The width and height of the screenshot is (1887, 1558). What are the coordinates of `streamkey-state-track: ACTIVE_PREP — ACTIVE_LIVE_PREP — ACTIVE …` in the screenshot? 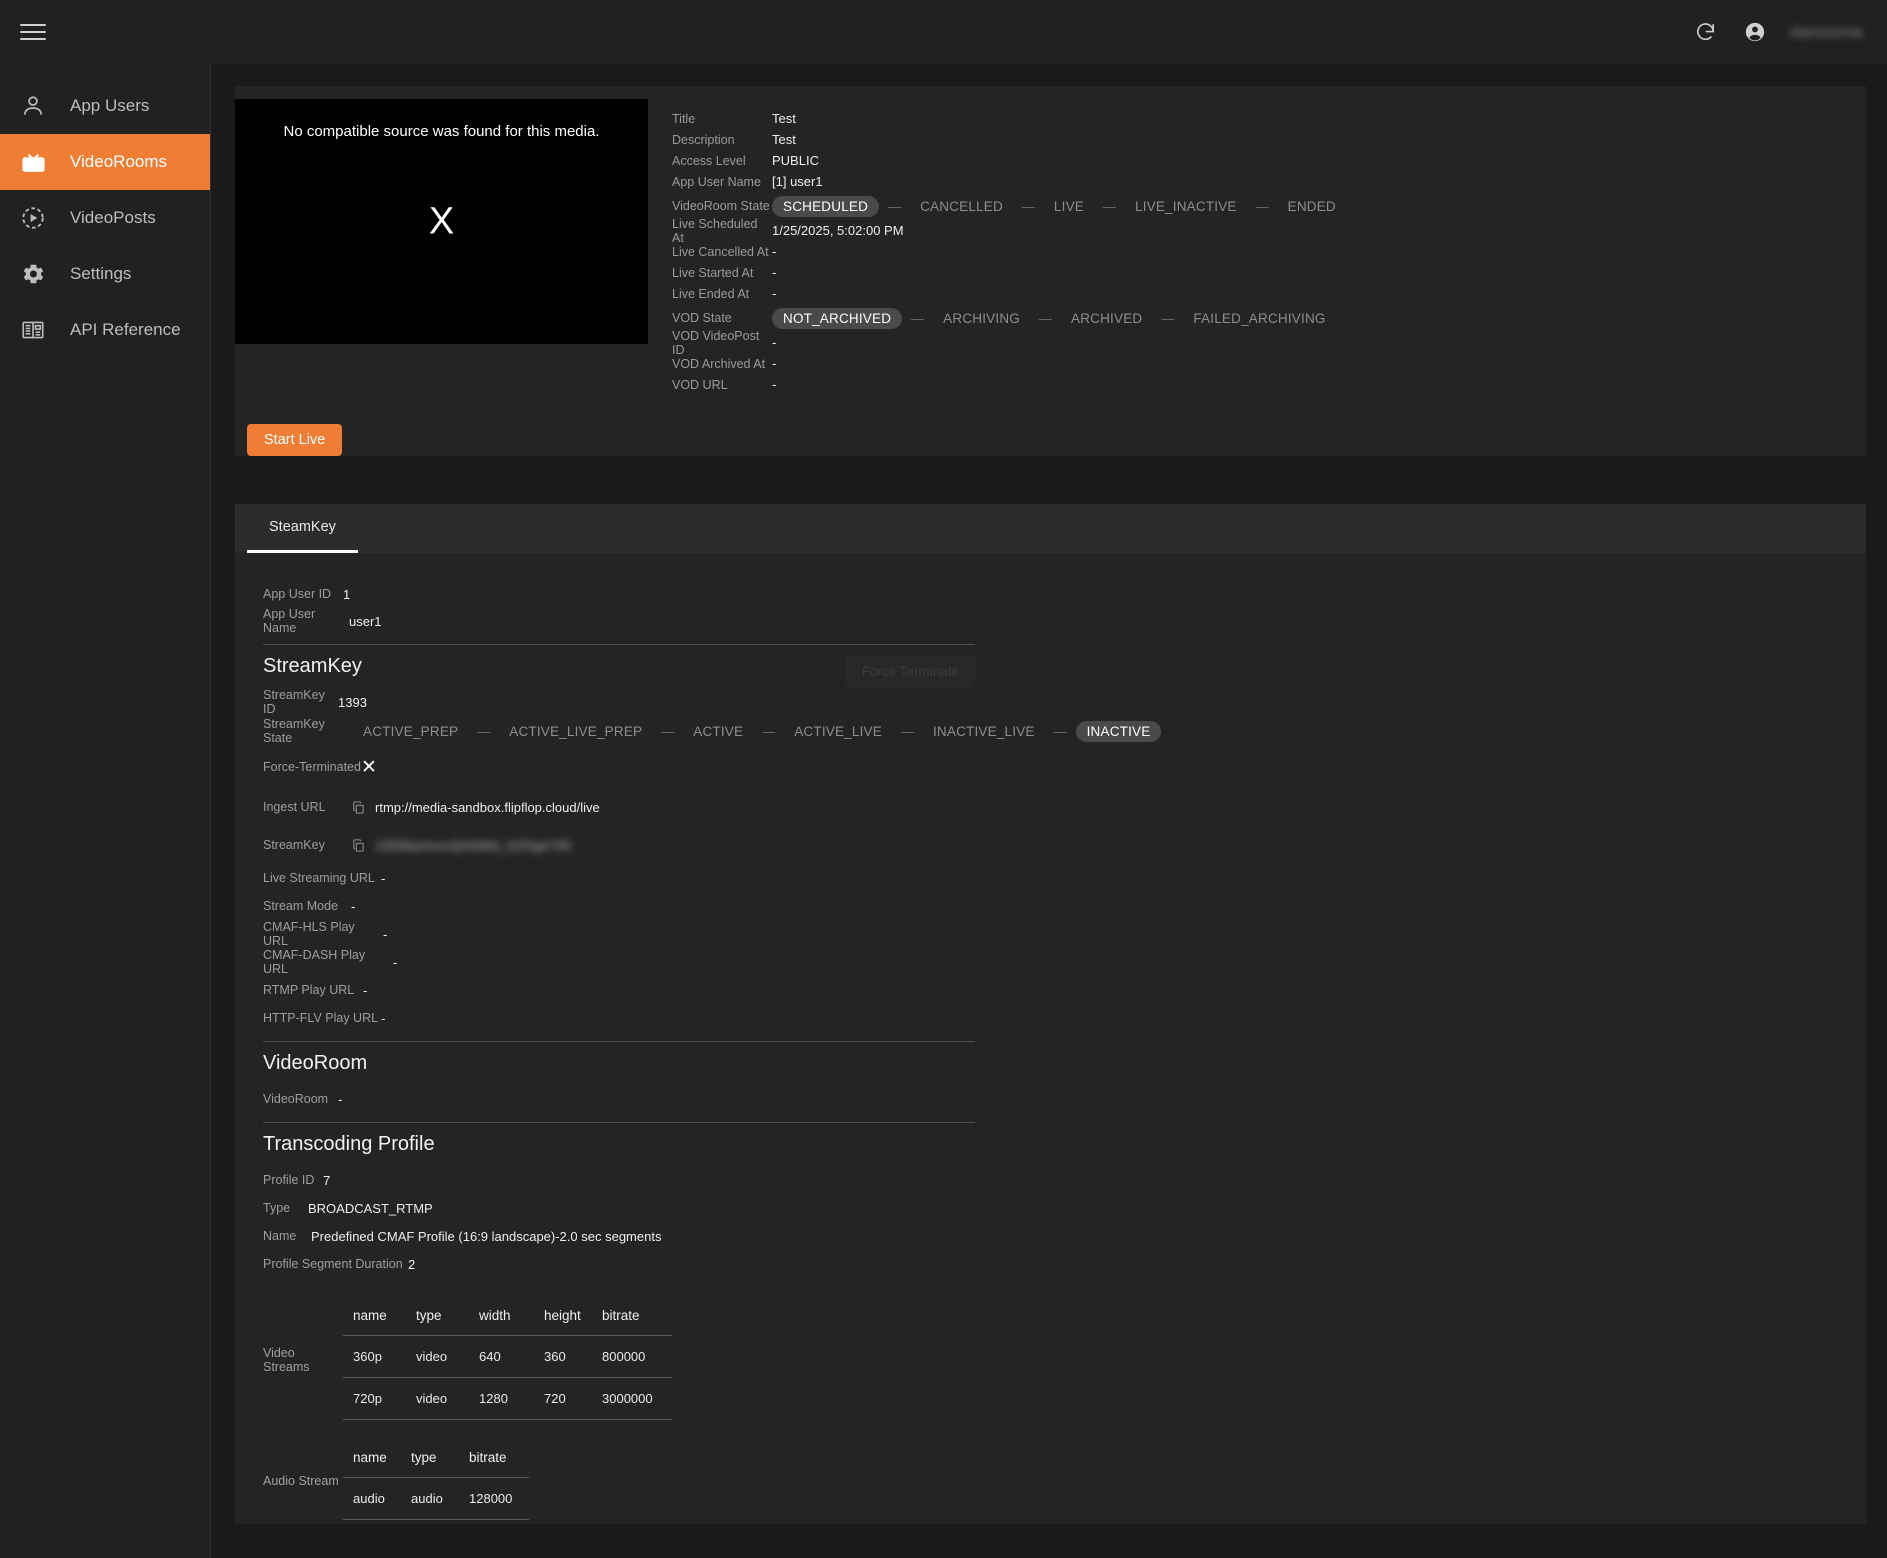 It's located at (757, 731).